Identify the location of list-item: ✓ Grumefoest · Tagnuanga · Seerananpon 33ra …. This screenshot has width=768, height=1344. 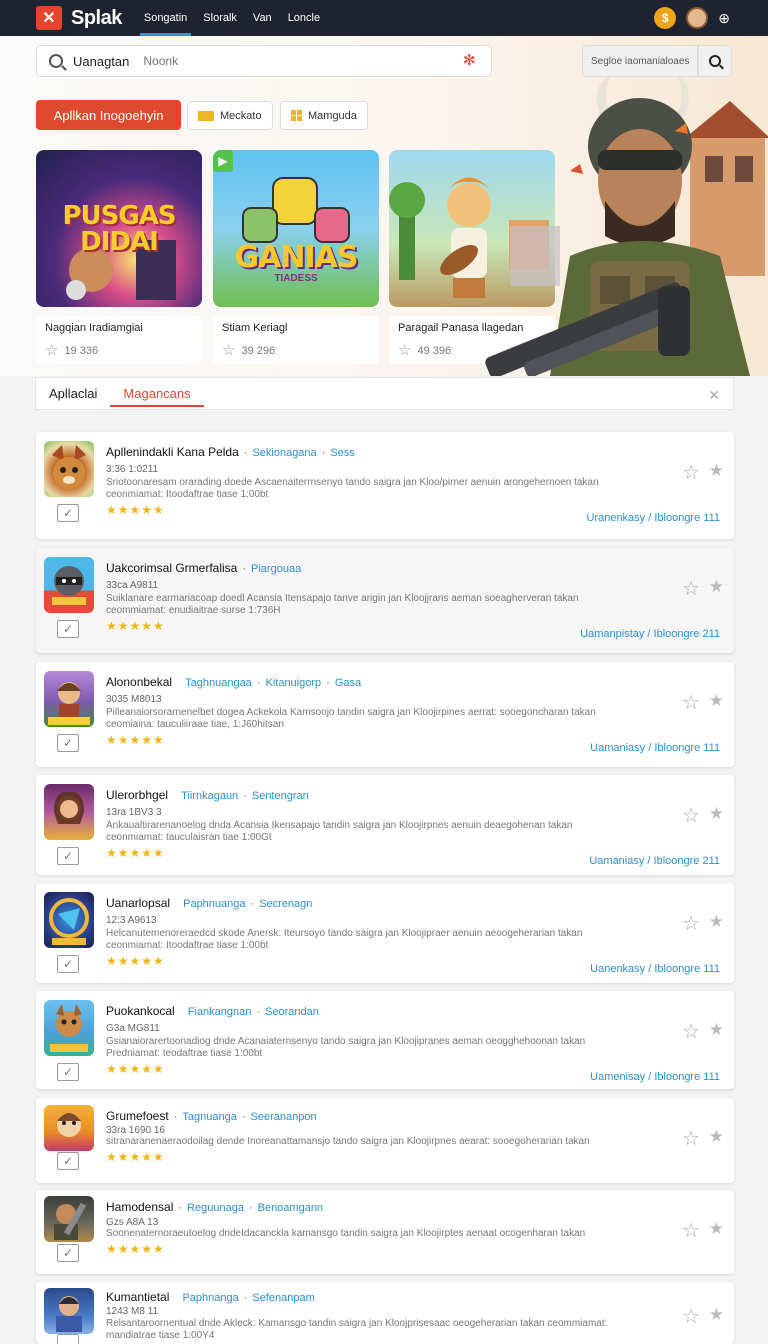
(385, 1140).